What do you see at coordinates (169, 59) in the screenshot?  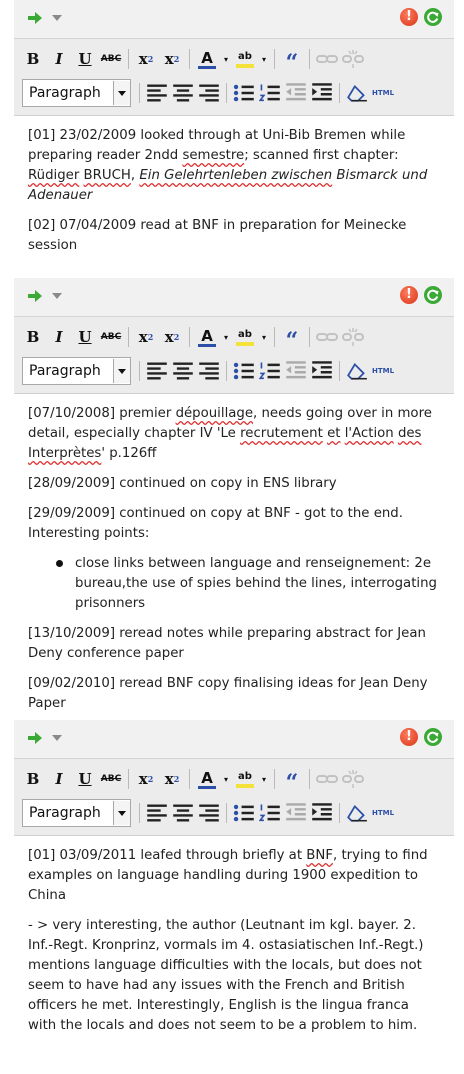 I see `superscript-label: x` at bounding box center [169, 59].